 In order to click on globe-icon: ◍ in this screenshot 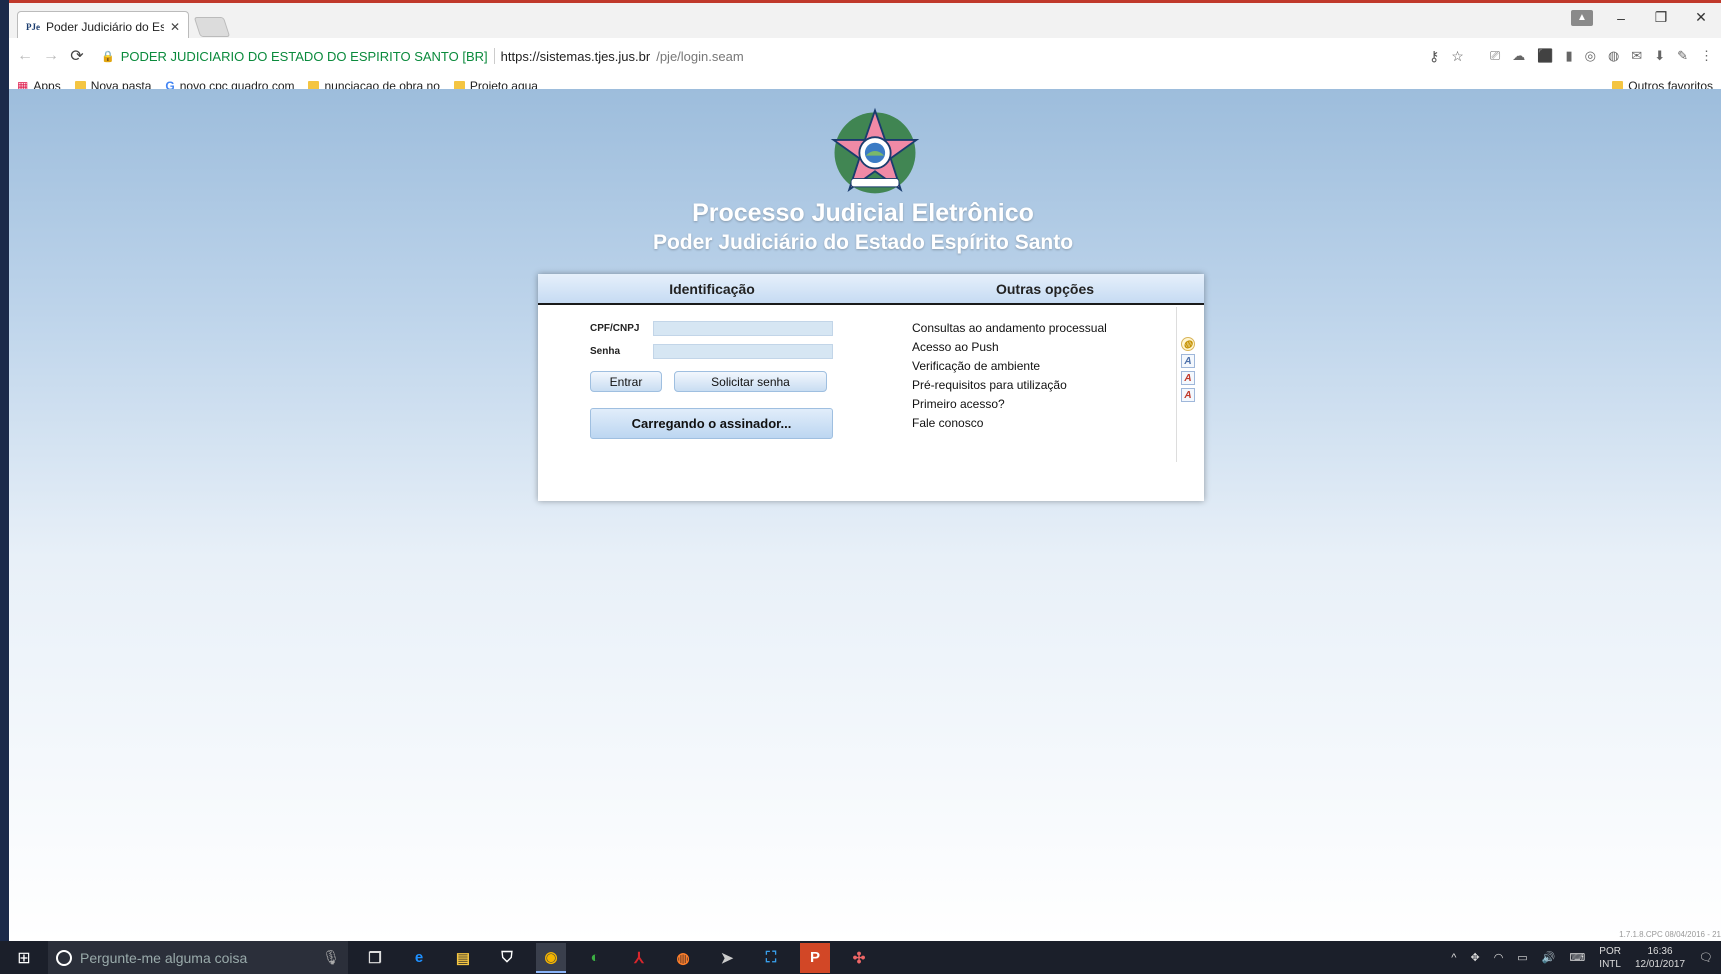, I will do `click(1188, 344)`.